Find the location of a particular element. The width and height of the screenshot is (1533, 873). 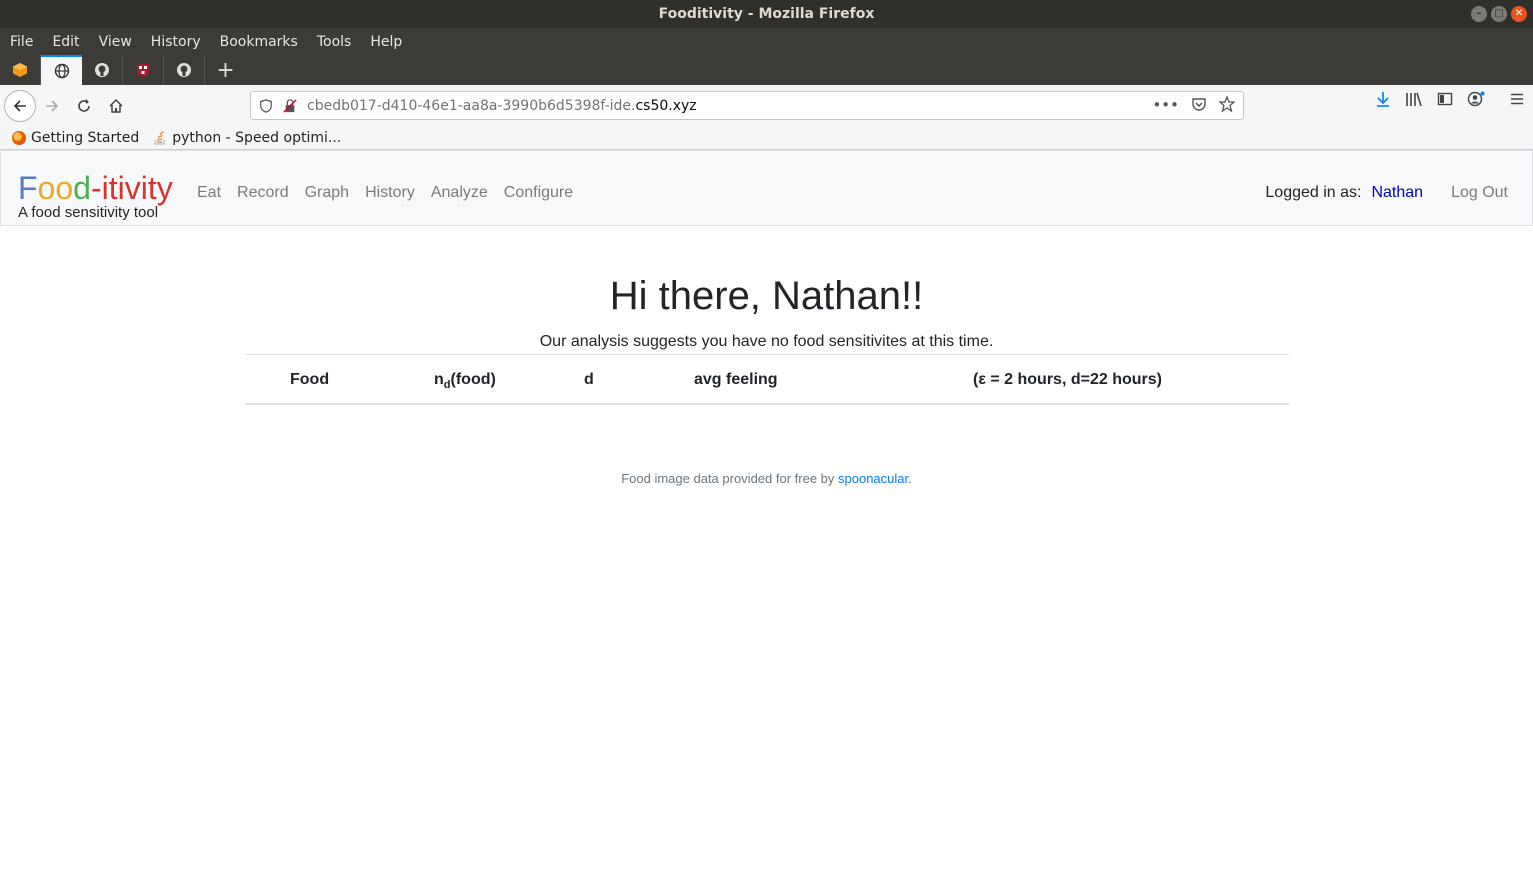

brand-logo: Food-itivity is located at coordinates (95, 188).